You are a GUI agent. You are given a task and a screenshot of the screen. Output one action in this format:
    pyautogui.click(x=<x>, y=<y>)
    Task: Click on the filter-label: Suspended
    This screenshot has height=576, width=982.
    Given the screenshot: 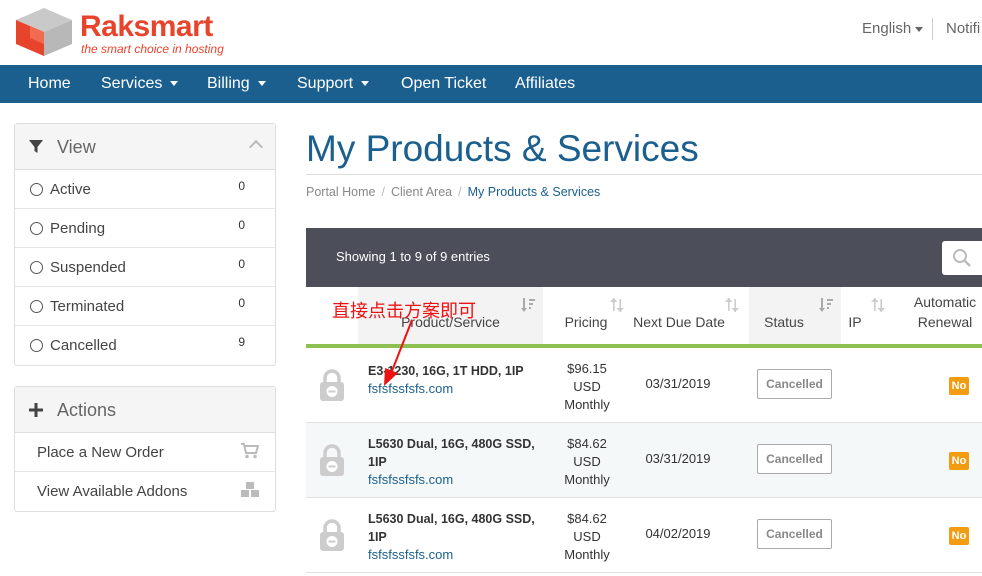 What is the action you would take?
    pyautogui.click(x=88, y=267)
    